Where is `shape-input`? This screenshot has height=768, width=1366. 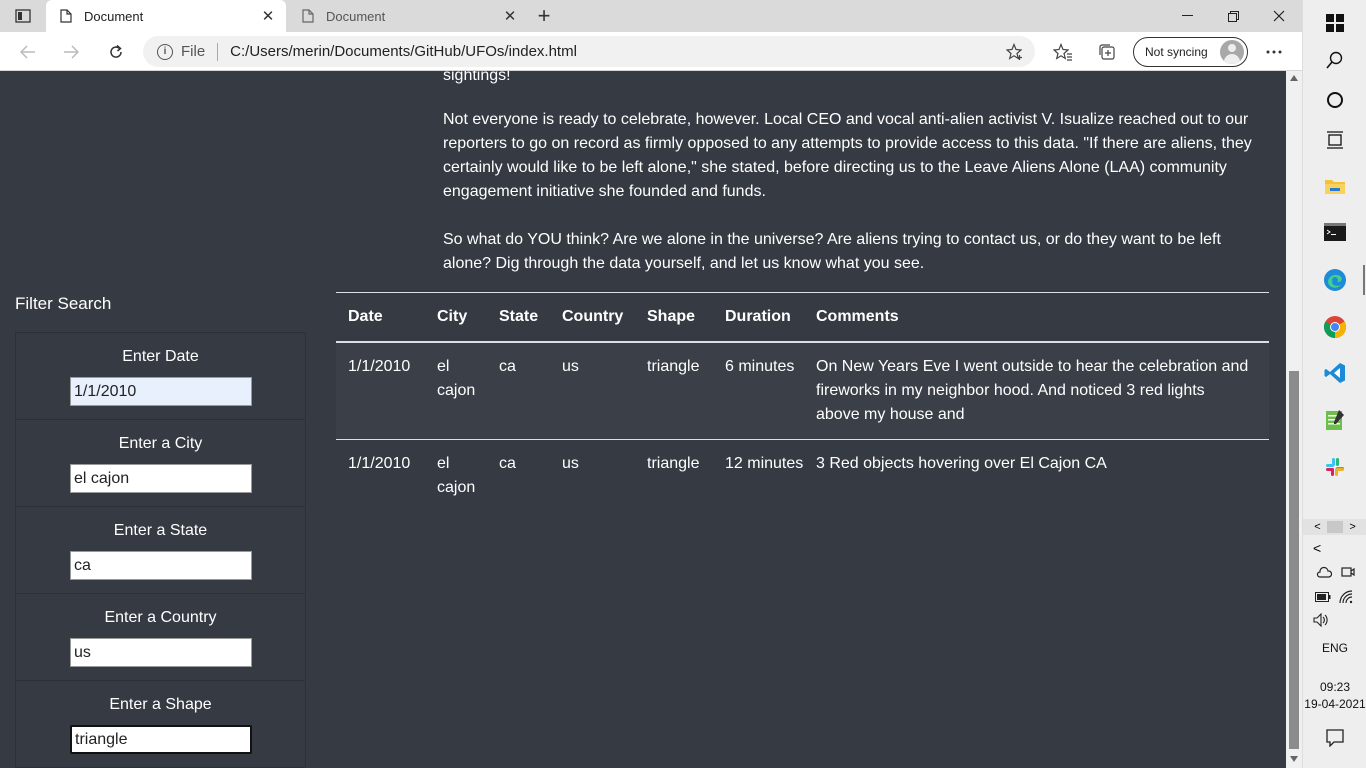 shape-input is located at coordinates (161, 739).